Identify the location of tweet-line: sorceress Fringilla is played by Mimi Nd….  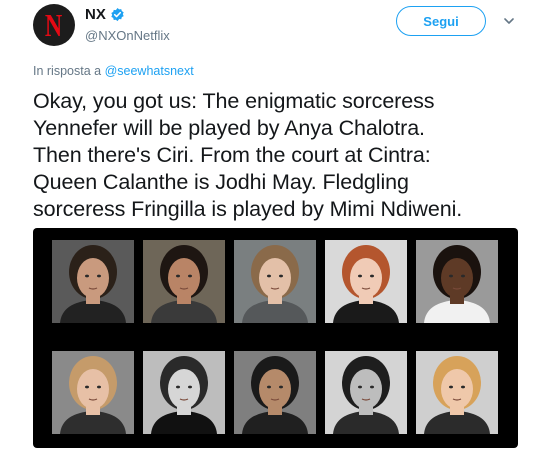
(248, 209).